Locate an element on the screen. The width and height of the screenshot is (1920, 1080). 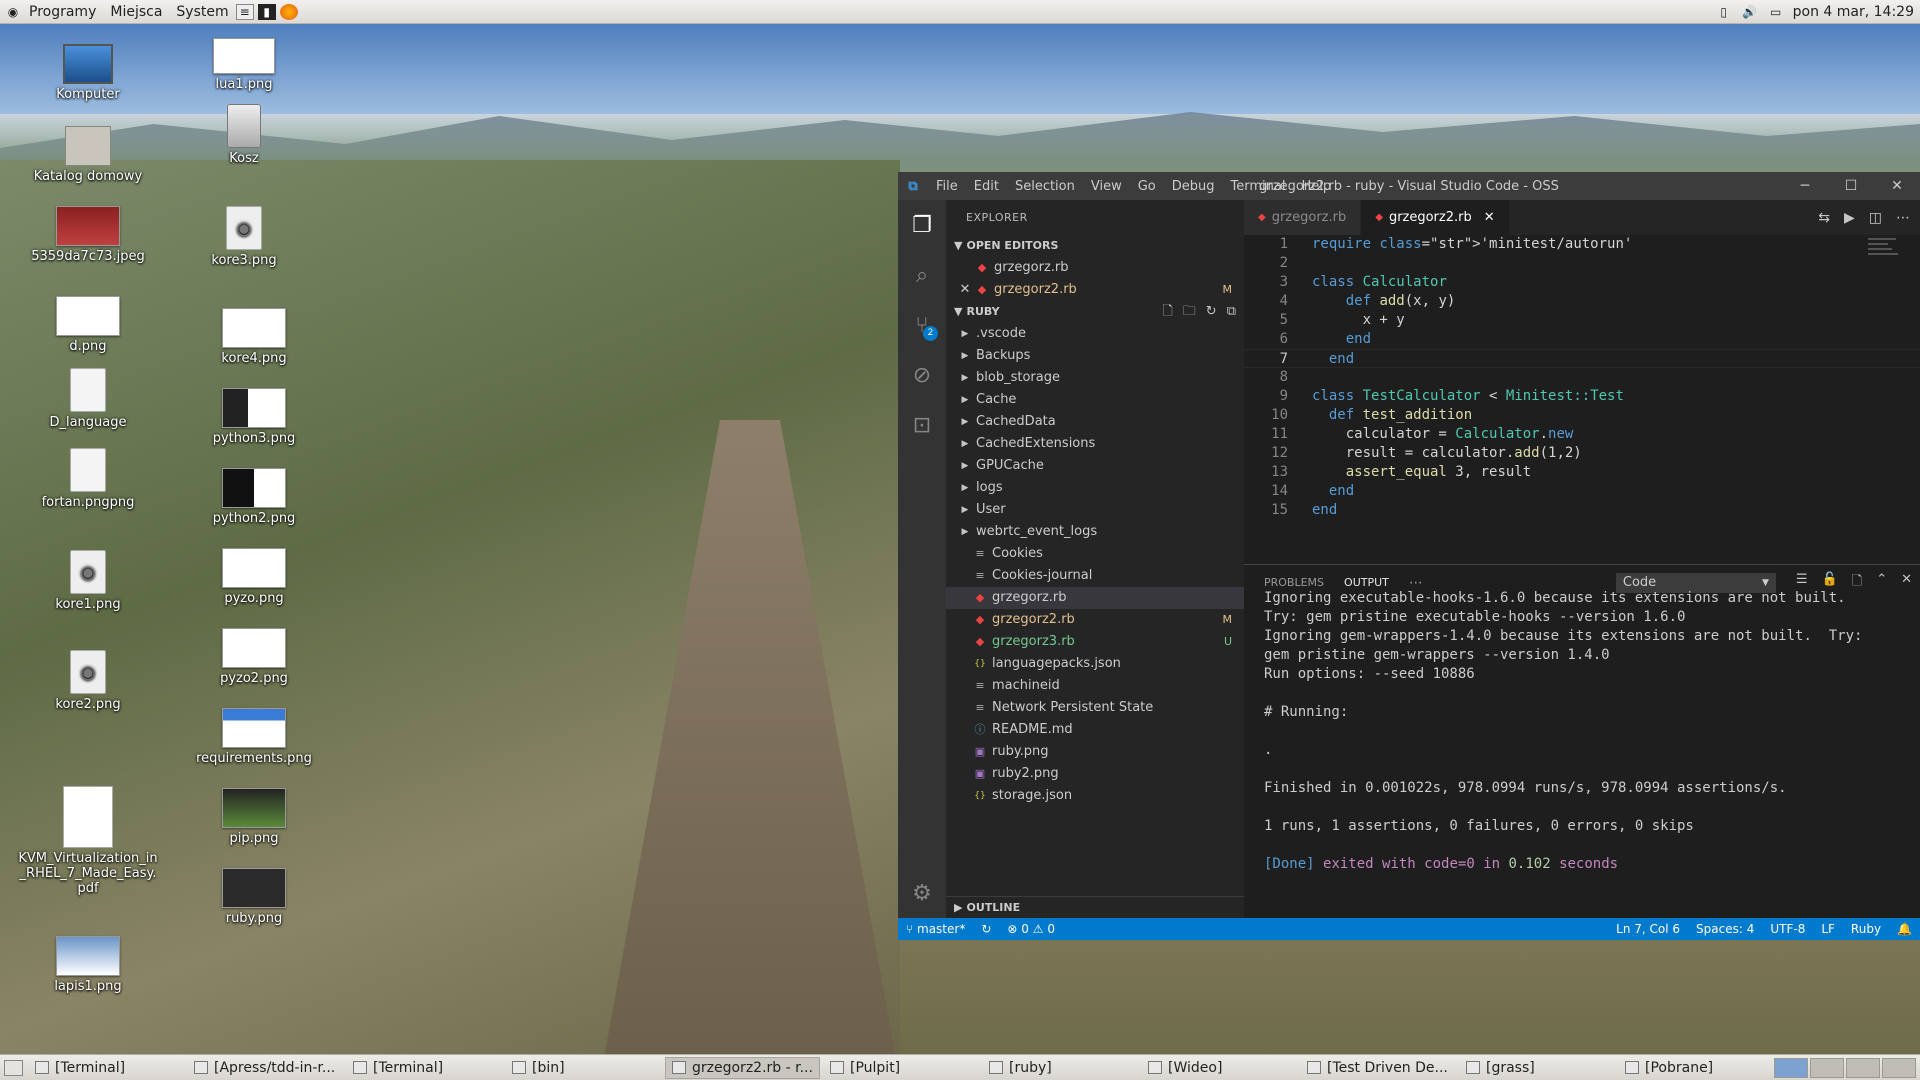
tab-output: OUTPUT is located at coordinates (1366, 582).